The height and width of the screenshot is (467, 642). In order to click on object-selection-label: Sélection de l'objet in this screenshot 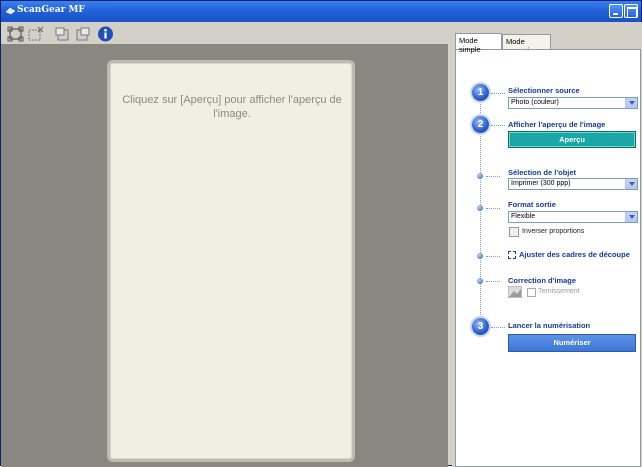, I will do `click(542, 172)`.